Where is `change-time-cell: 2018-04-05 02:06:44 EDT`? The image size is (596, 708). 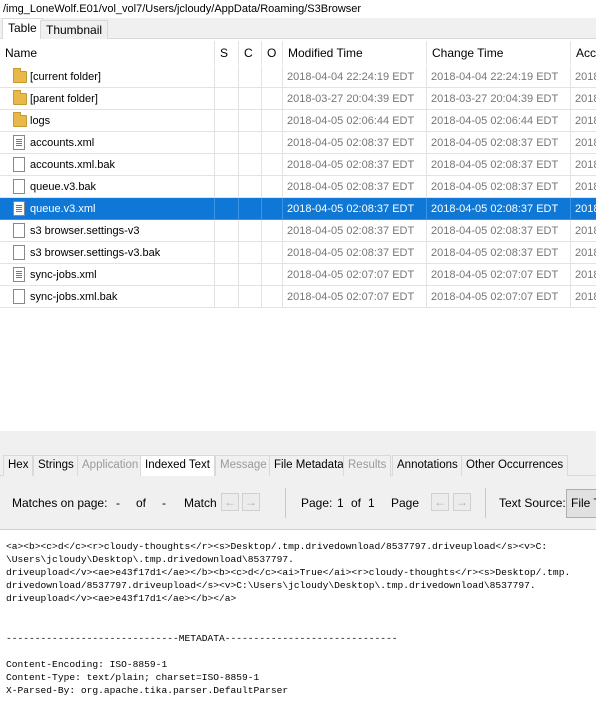 change-time-cell: 2018-04-05 02:06:44 EDT is located at coordinates (499, 121).